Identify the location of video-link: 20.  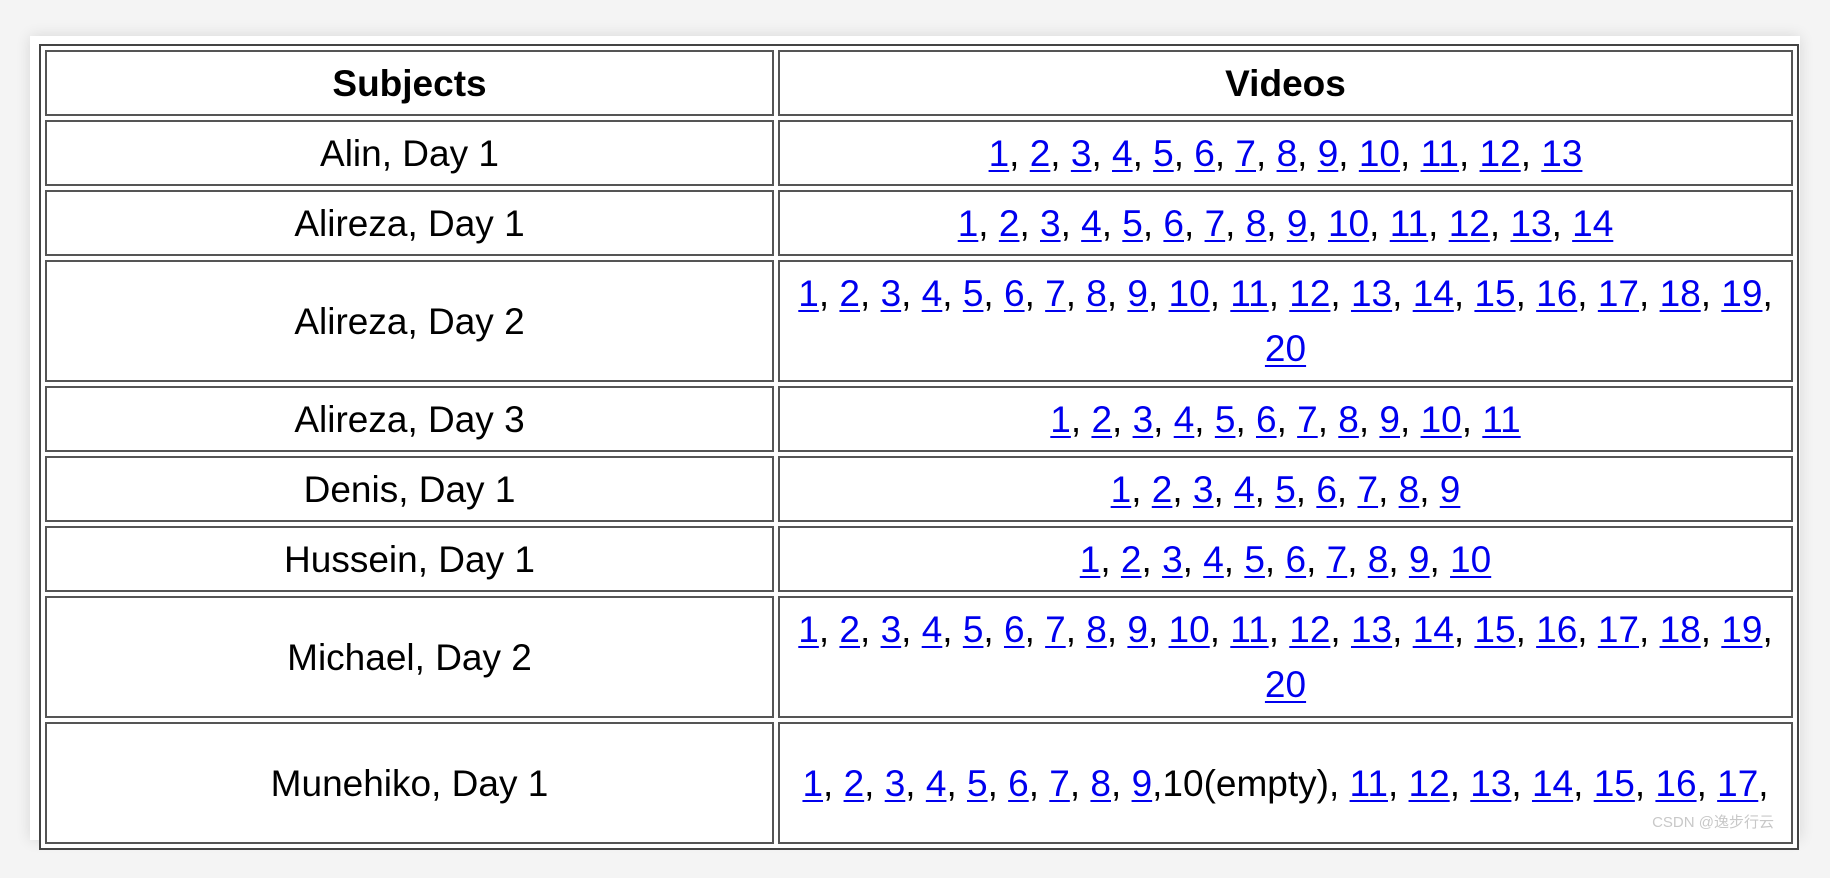
(1285, 684).